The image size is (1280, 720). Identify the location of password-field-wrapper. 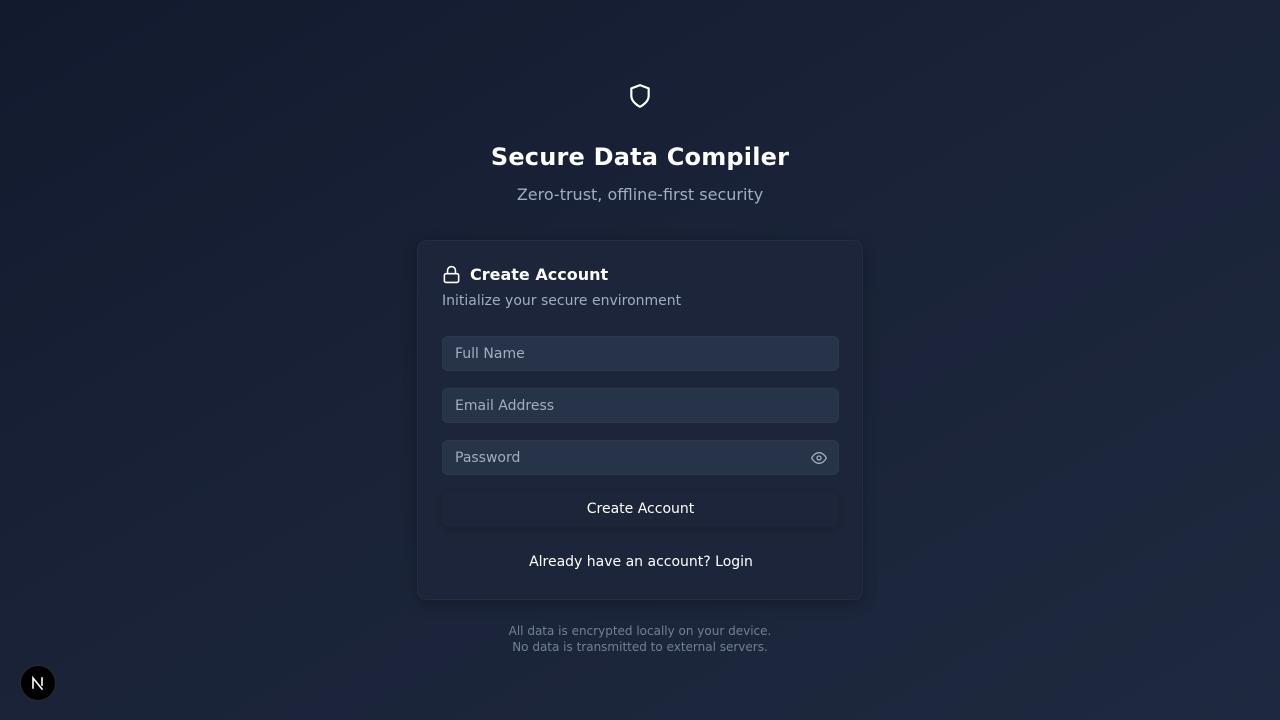
(640, 457).